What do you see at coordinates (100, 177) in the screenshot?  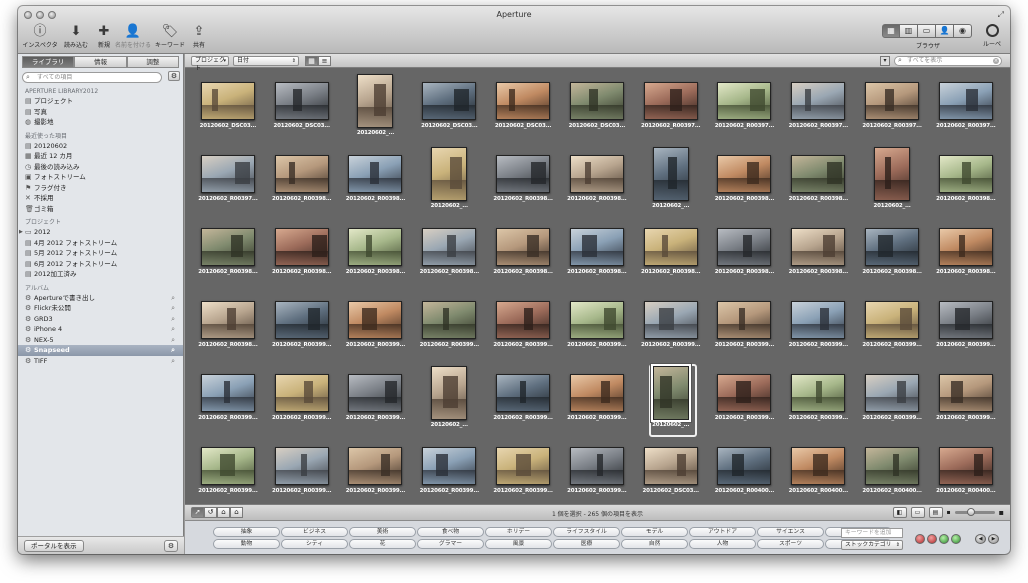 I see `sidebar-item-photostream: ▣ フォトストリーム` at bounding box center [100, 177].